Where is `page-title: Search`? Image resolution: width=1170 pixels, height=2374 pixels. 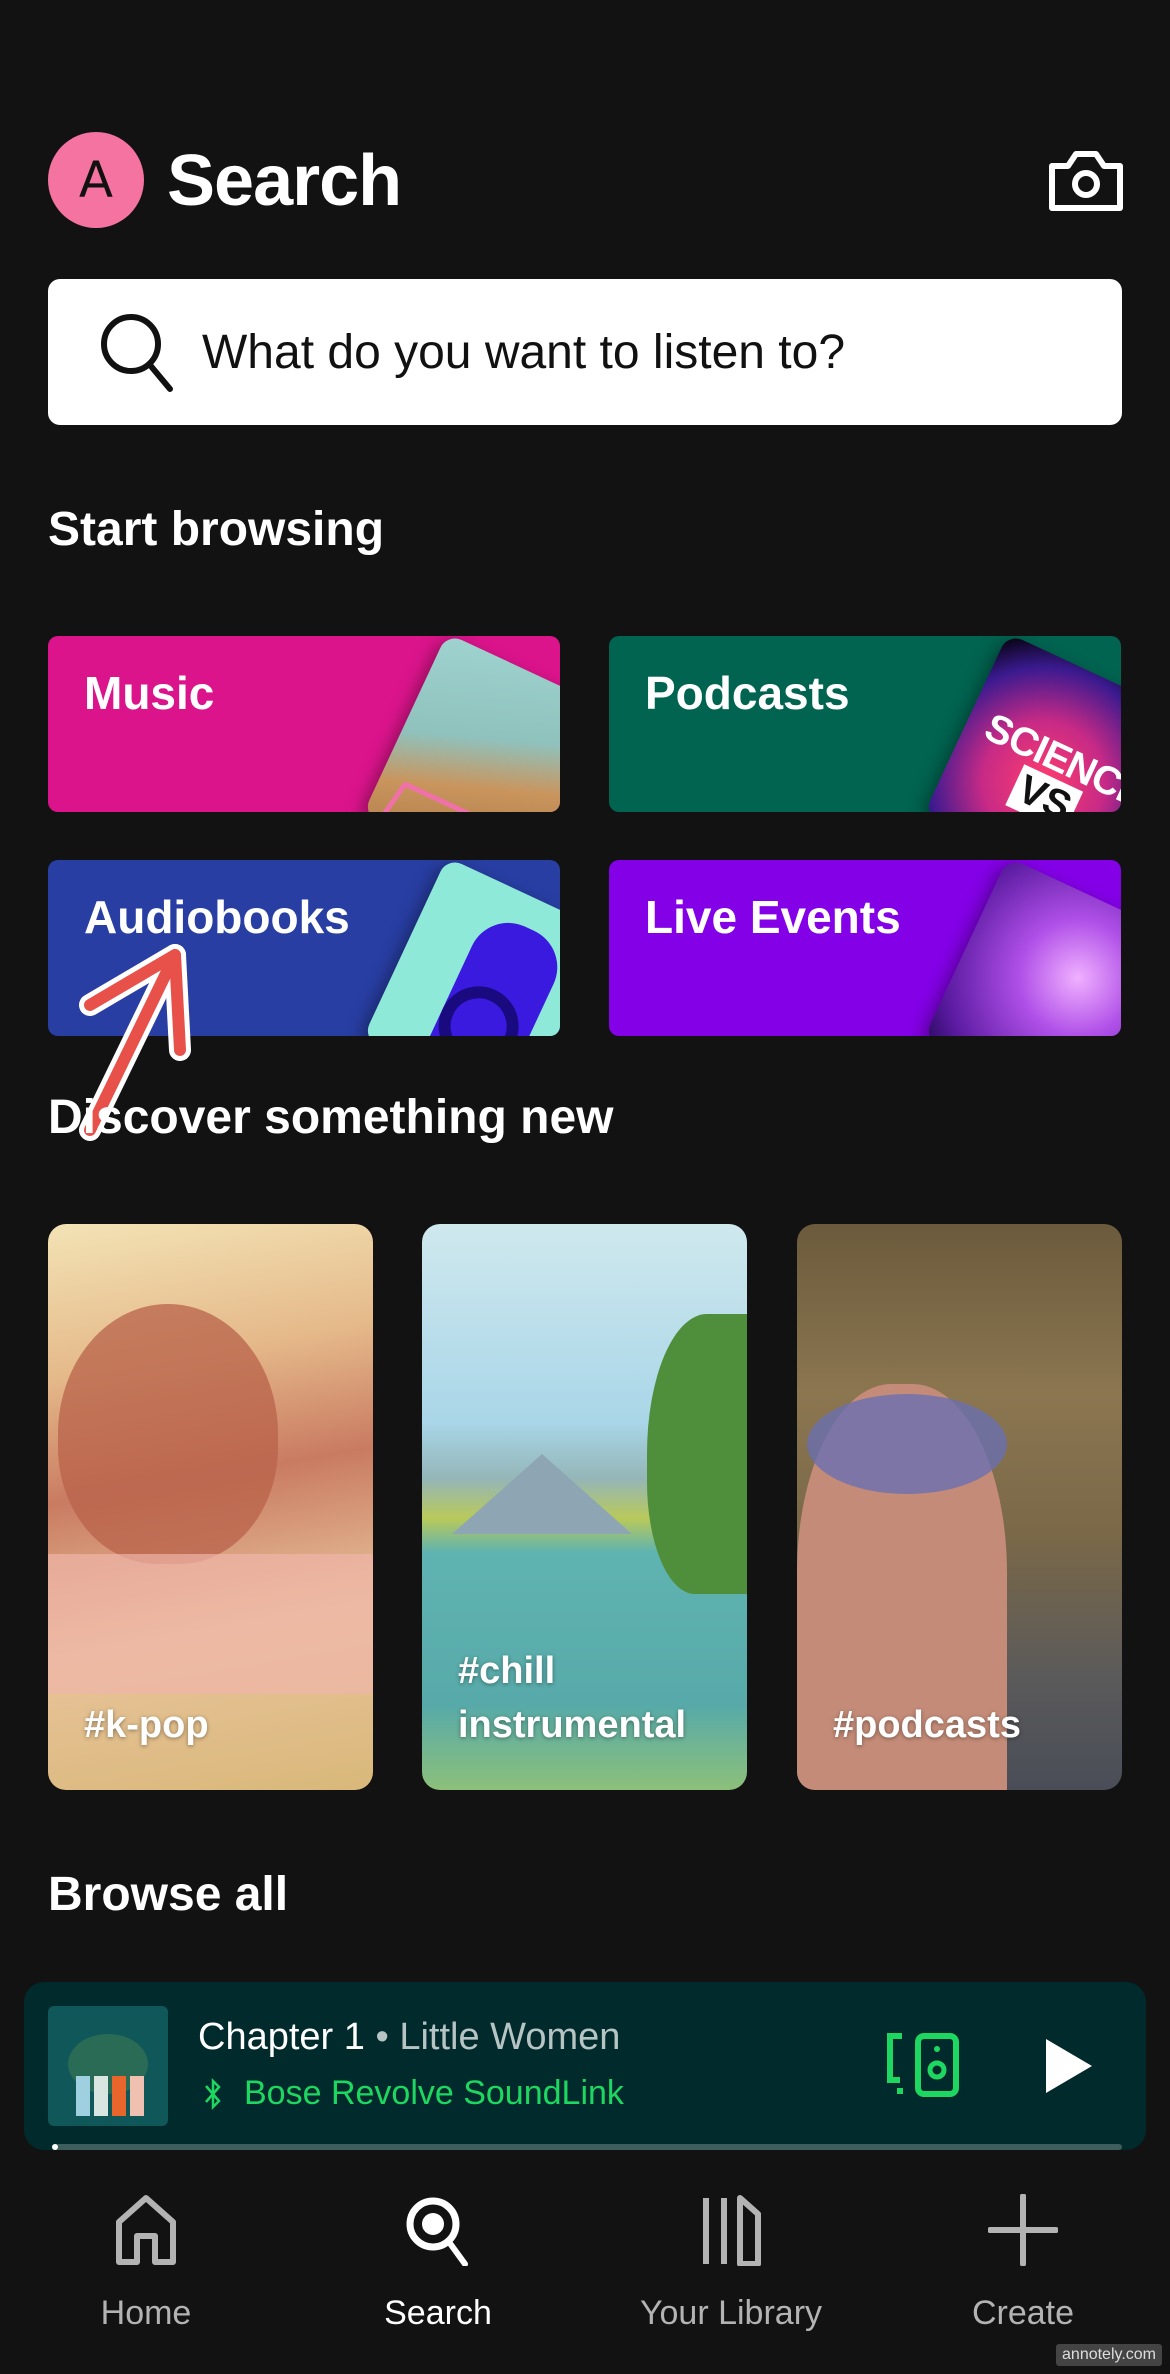 page-title: Search is located at coordinates (284, 181).